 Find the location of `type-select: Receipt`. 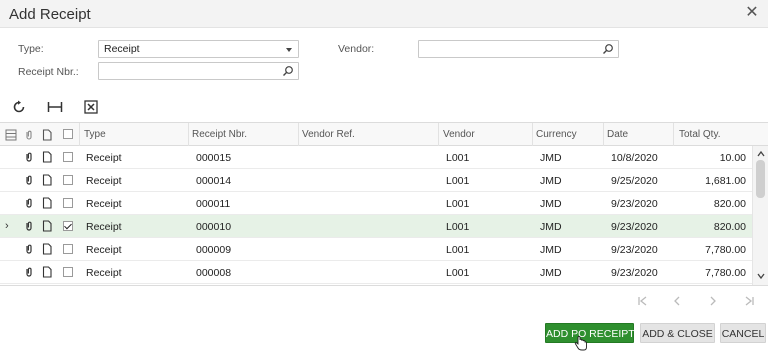

type-select: Receipt is located at coordinates (198, 49).